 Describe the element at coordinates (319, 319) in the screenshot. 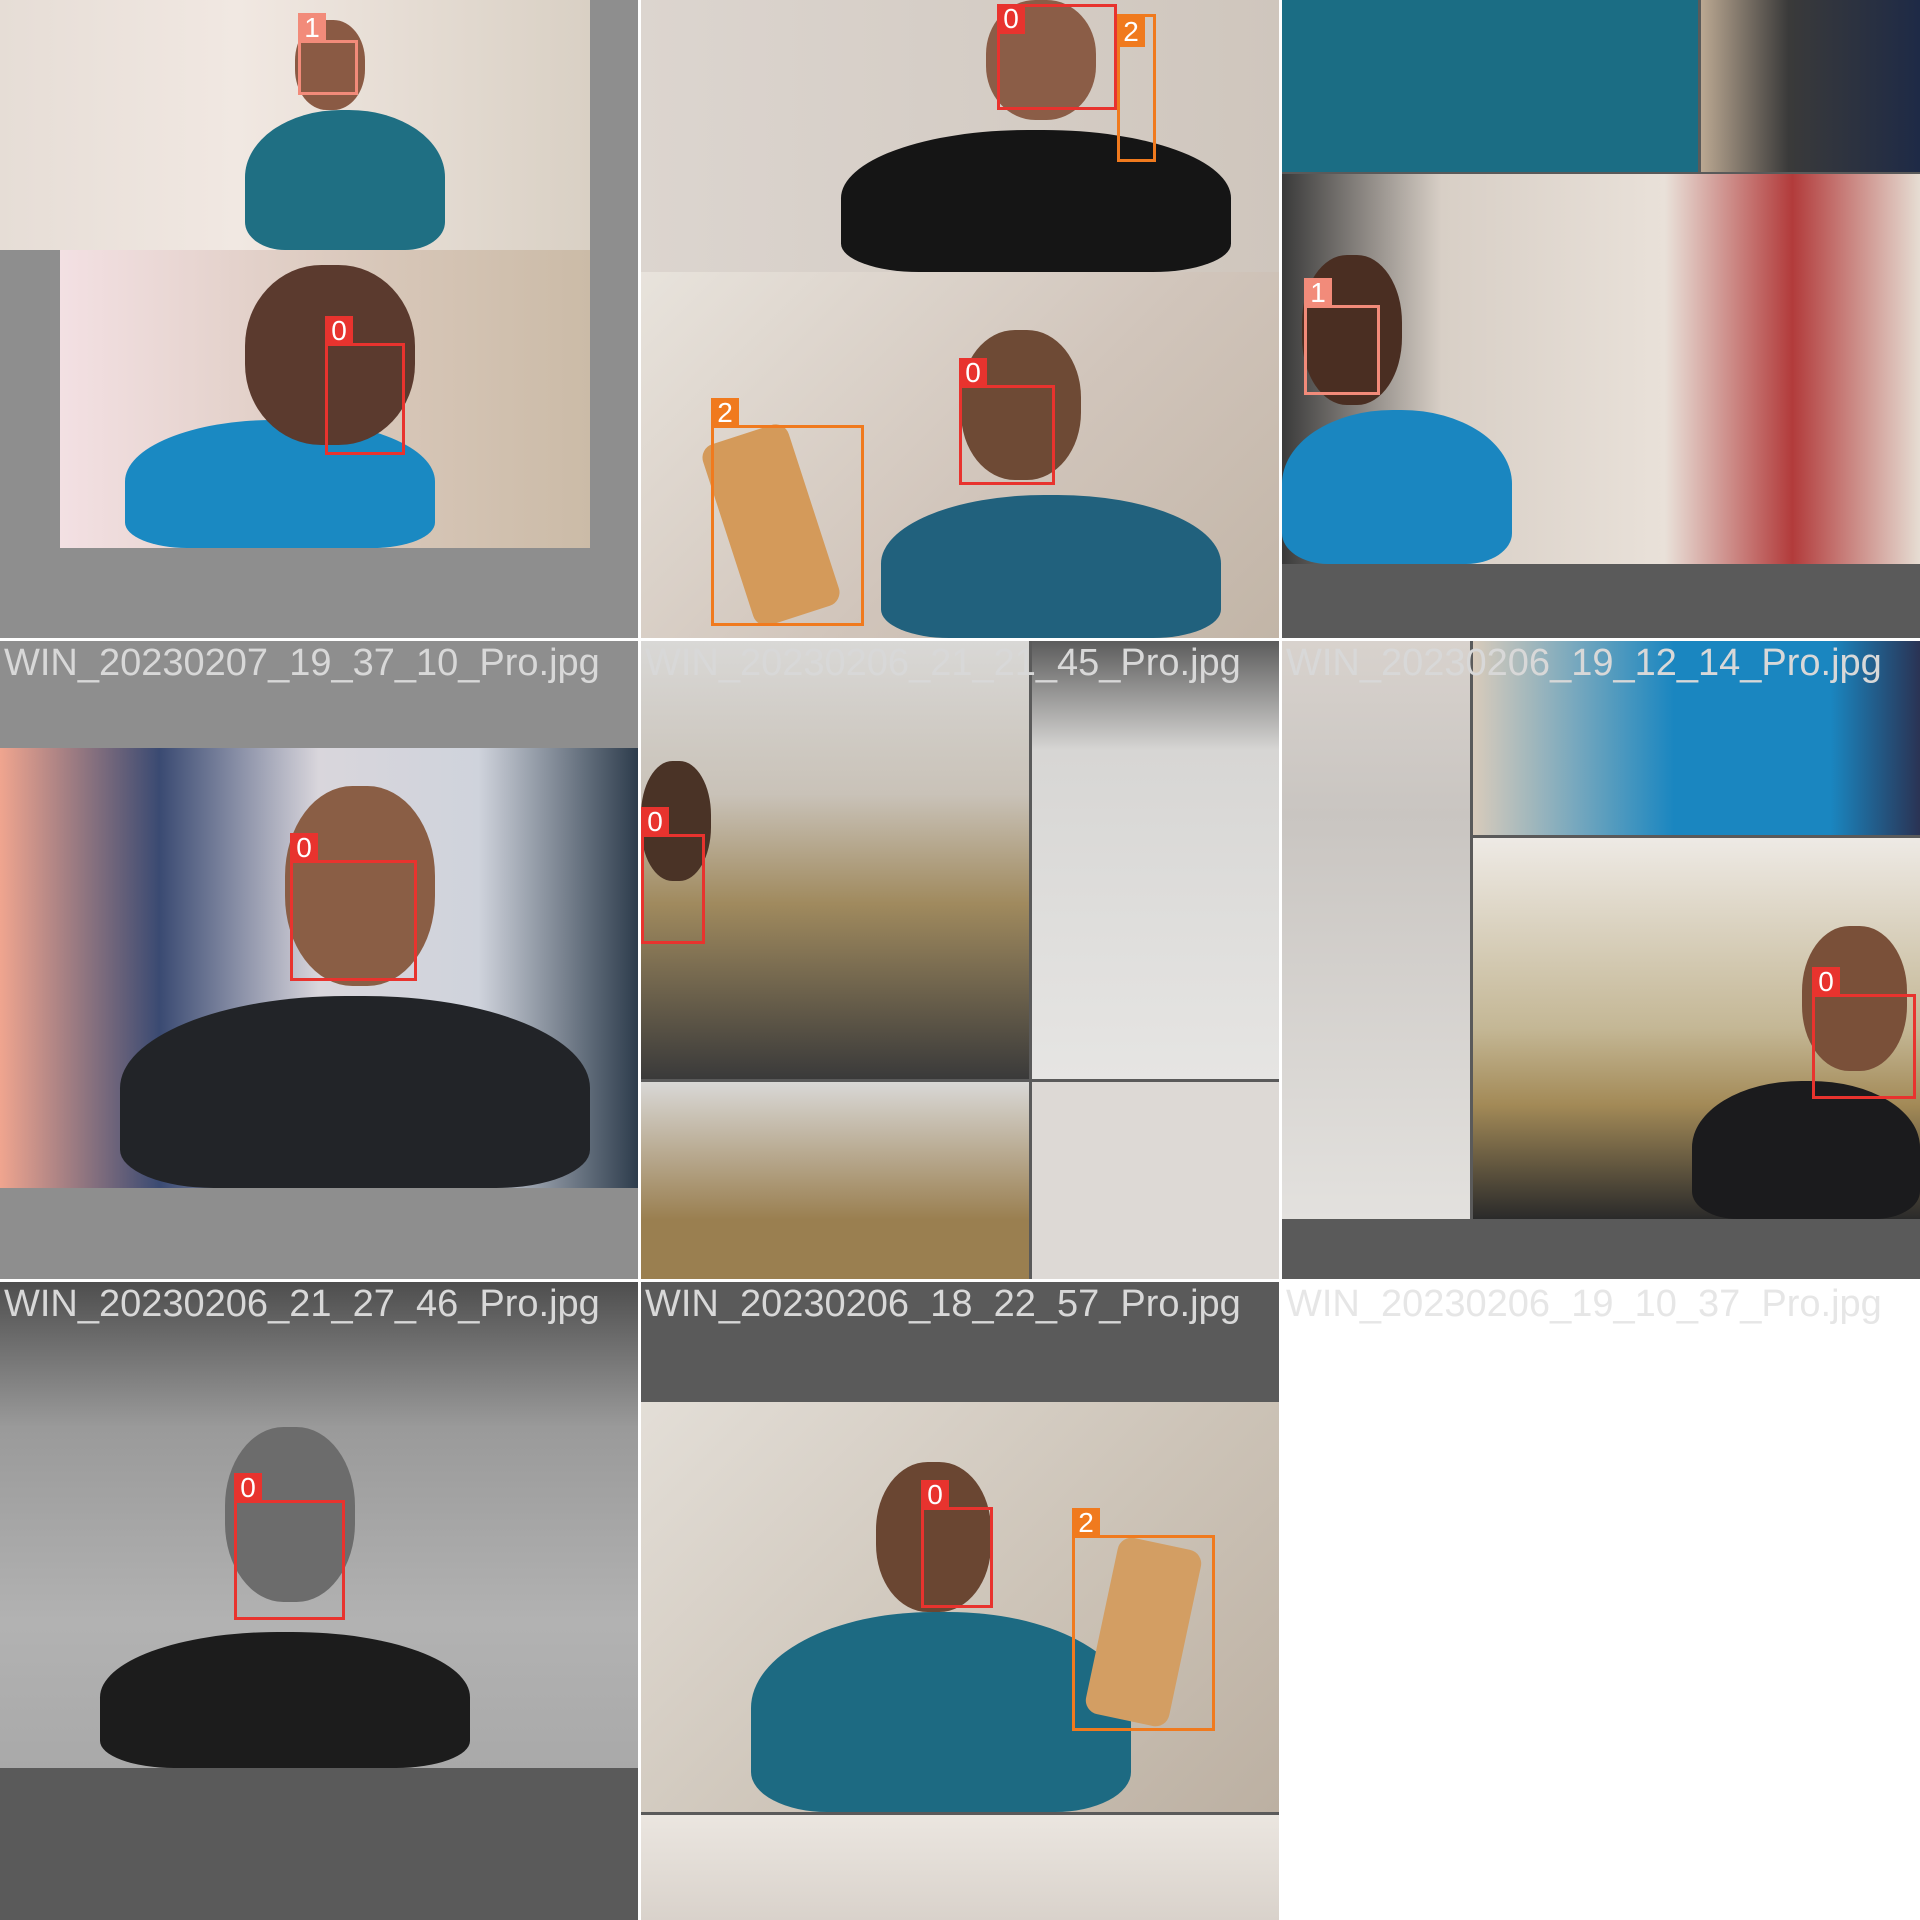

I see `mosaic-tile-0: 1 0` at that location.